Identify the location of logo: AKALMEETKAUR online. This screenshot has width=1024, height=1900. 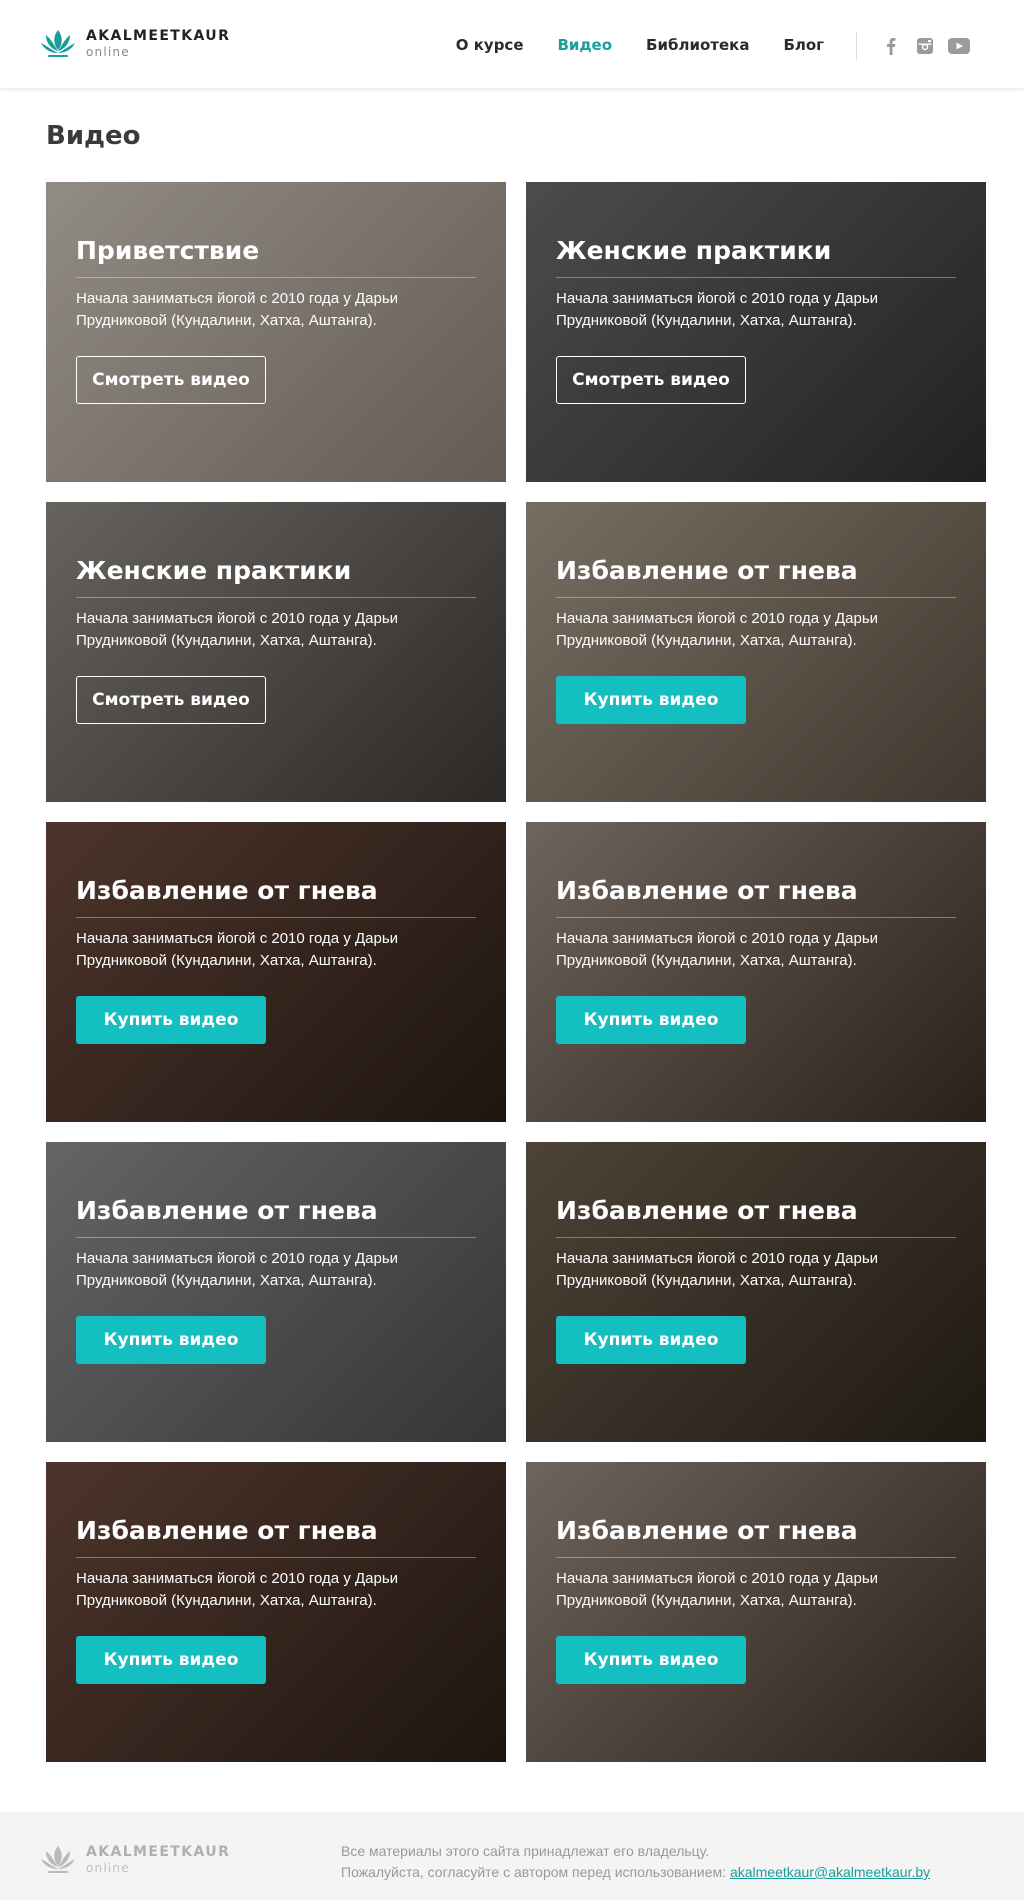
(135, 43).